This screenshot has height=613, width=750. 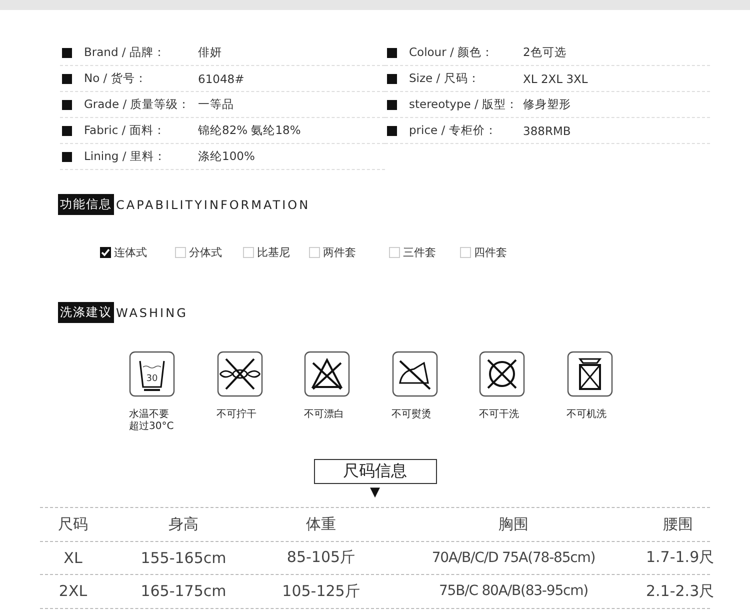 What do you see at coordinates (73, 557) in the screenshot?
I see `table-cell-text: XL` at bounding box center [73, 557].